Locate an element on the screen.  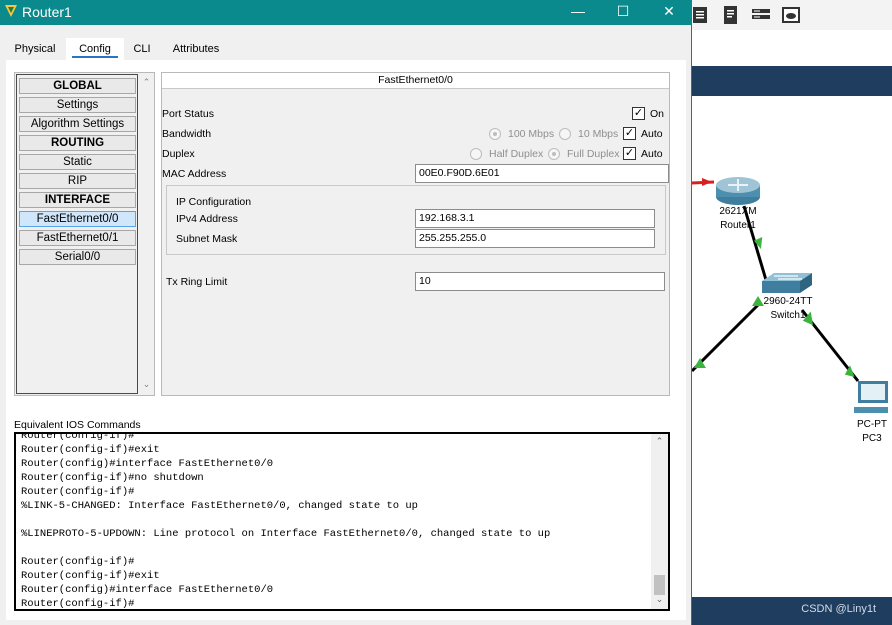
subnet-mask-field: 255.255.255.0 is located at coordinates (535, 238).